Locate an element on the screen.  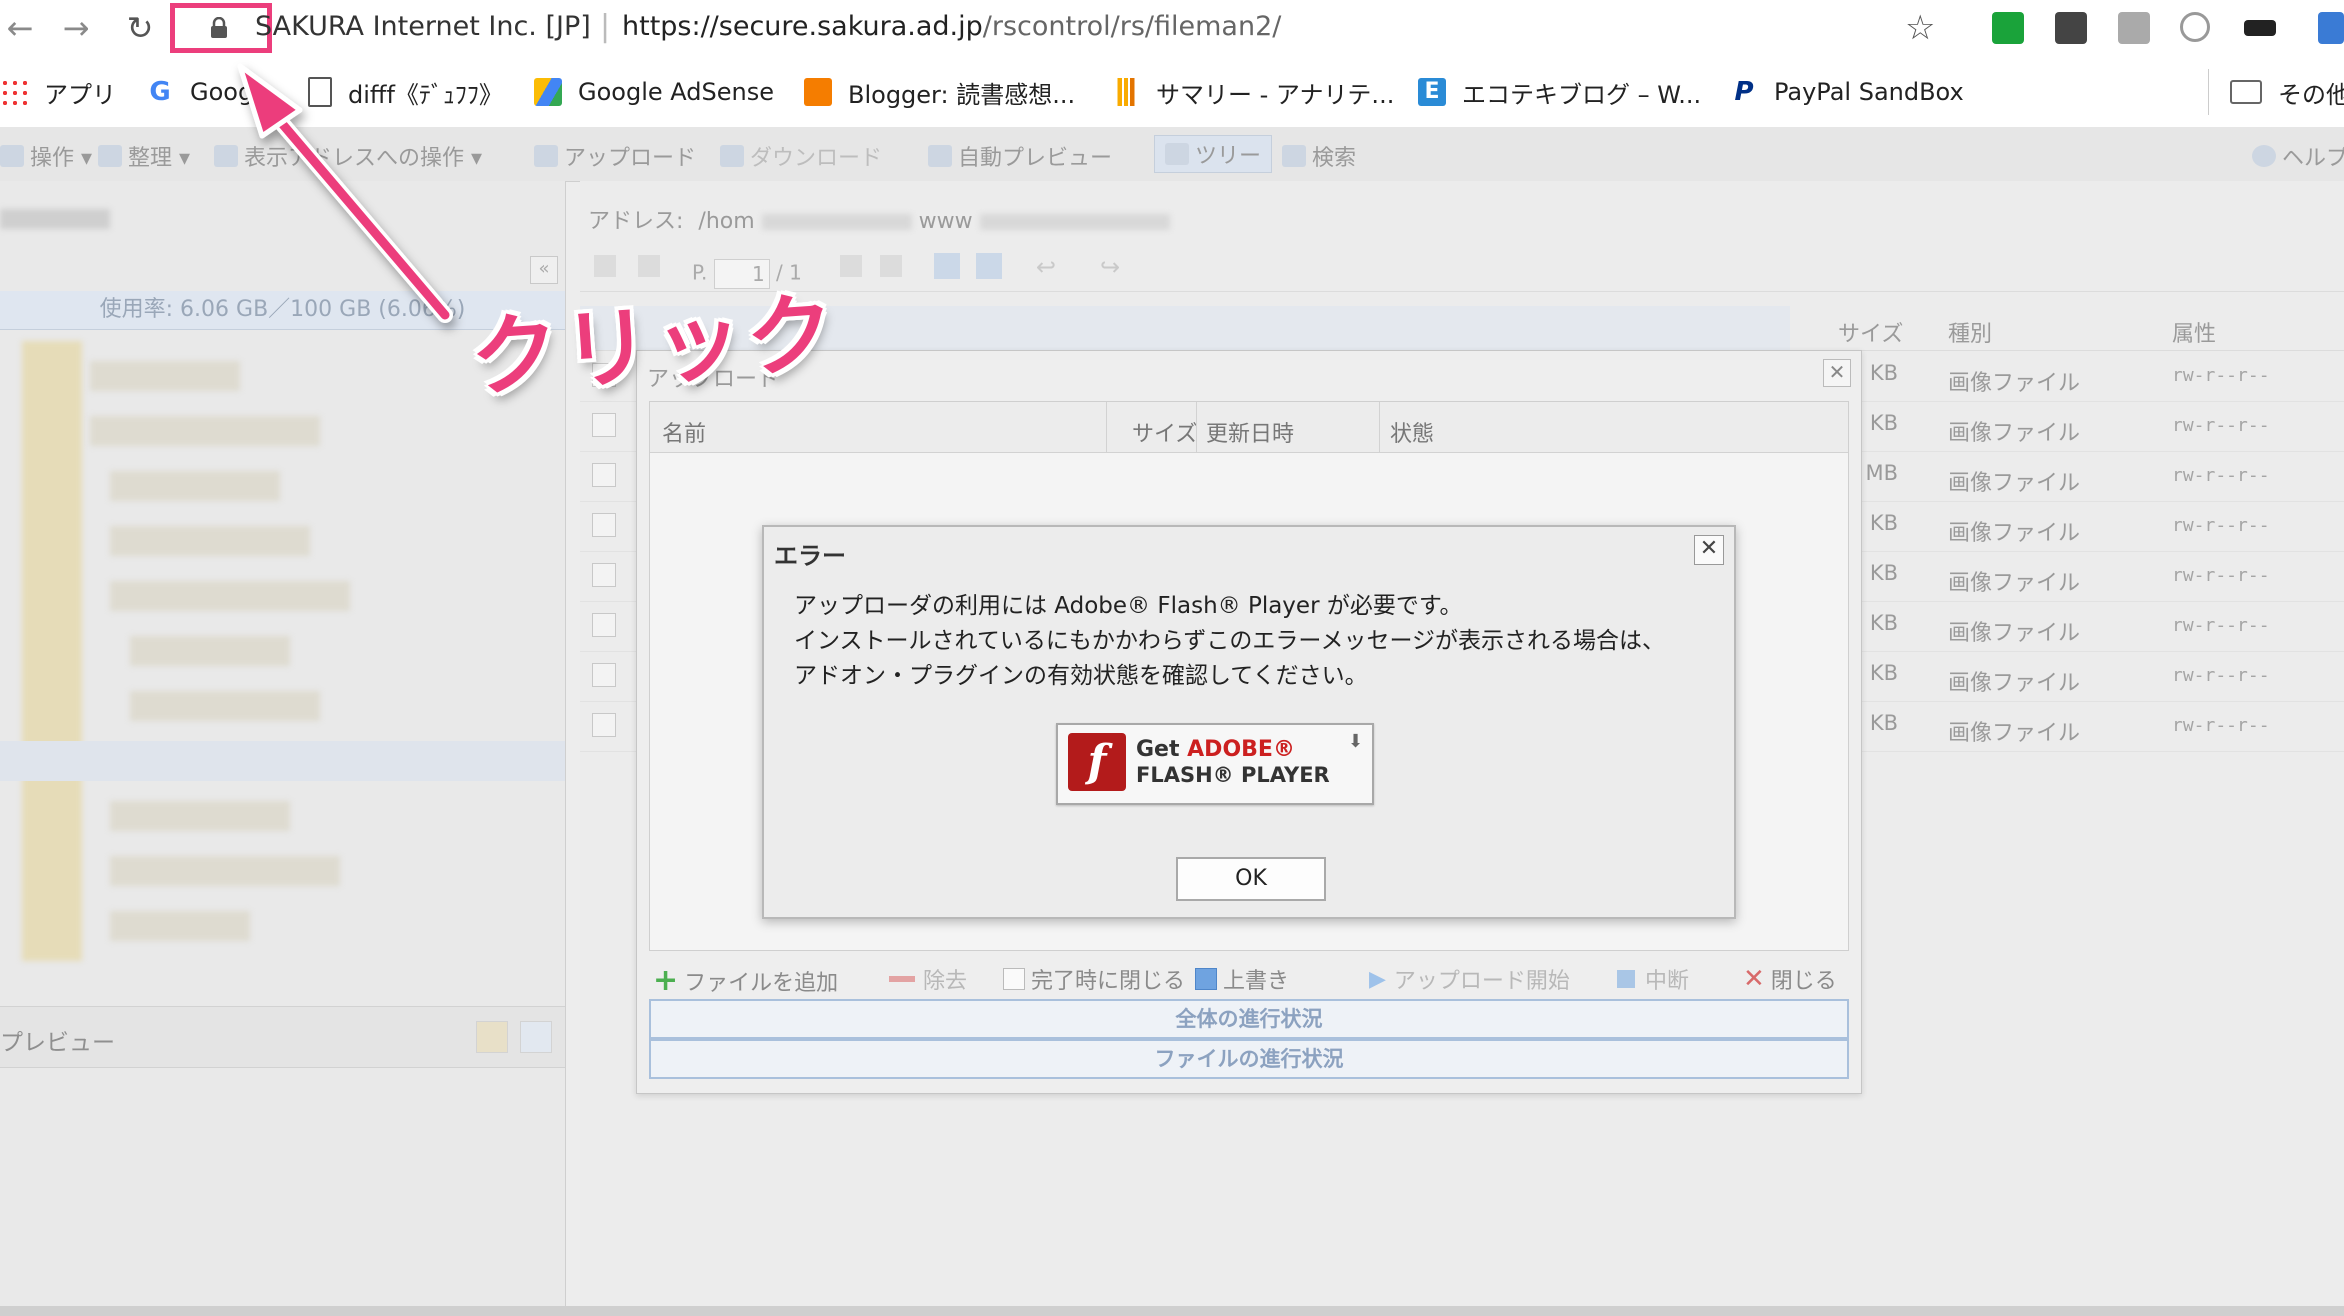
extension-glasses-icon is located at coordinates (2260, 28).